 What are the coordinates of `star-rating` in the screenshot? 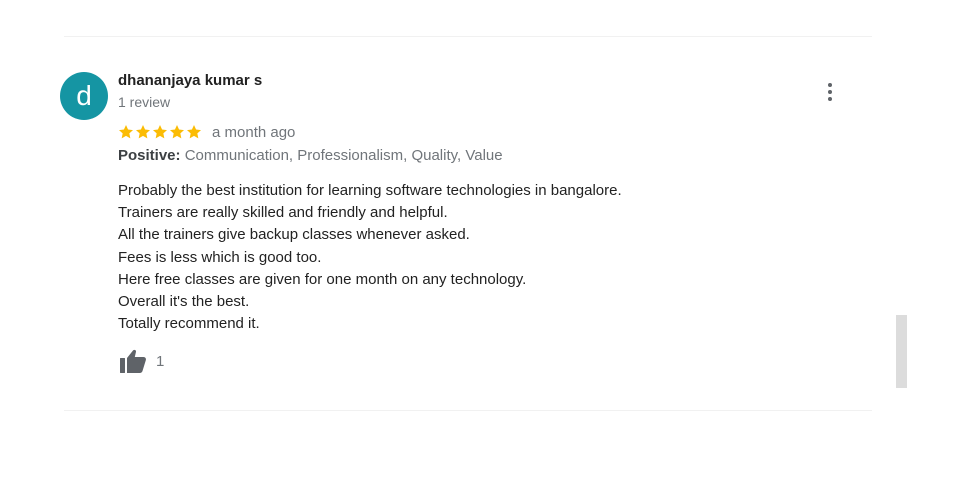 It's located at (160, 132).